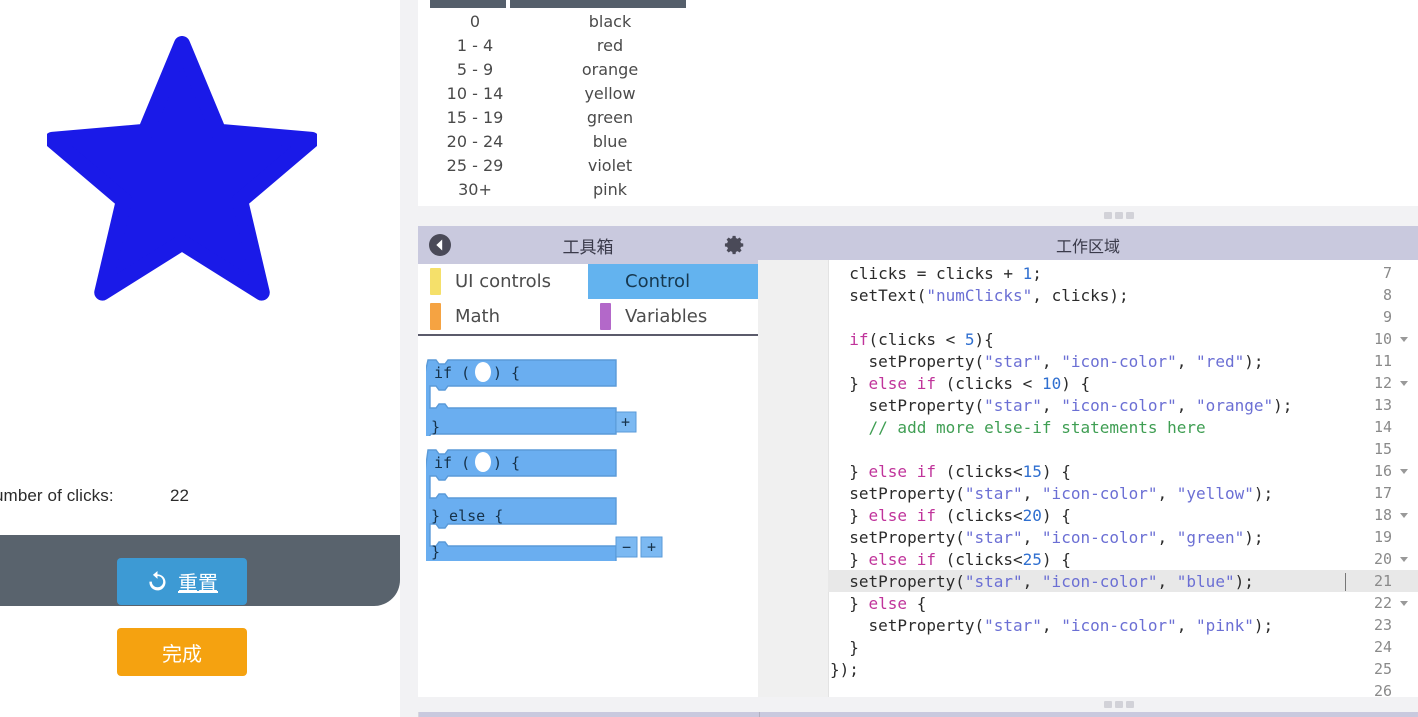  Describe the element at coordinates (598, 4) in the screenshot. I see `table-header-cell-color` at that location.